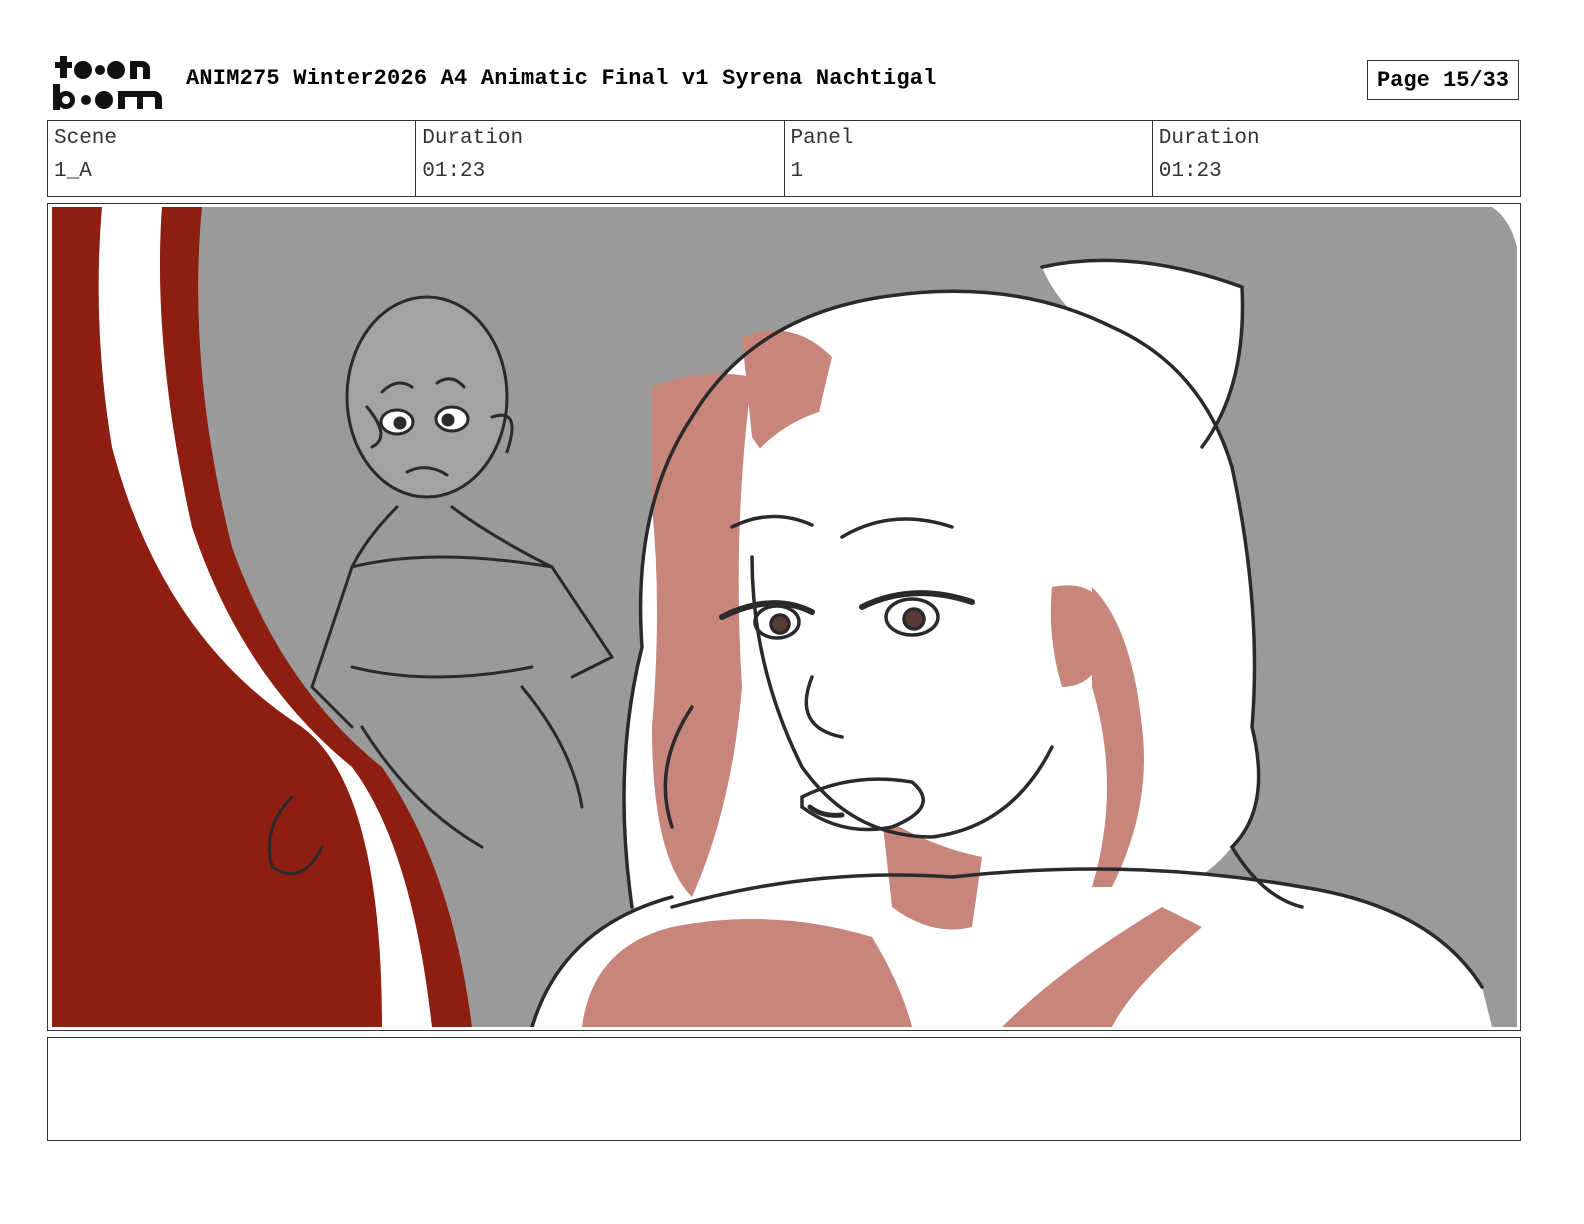 The height and width of the screenshot is (1224, 1584). What do you see at coordinates (822, 138) in the screenshot?
I see `panel-label: Panel` at bounding box center [822, 138].